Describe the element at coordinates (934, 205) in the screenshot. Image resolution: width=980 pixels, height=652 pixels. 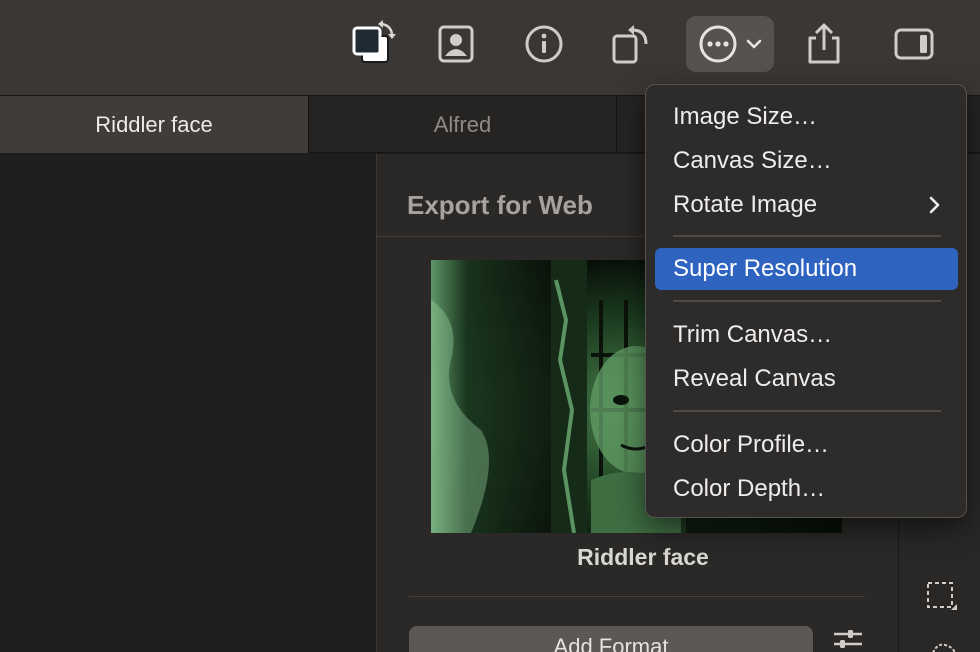
I see `chevron-right-icon` at that location.